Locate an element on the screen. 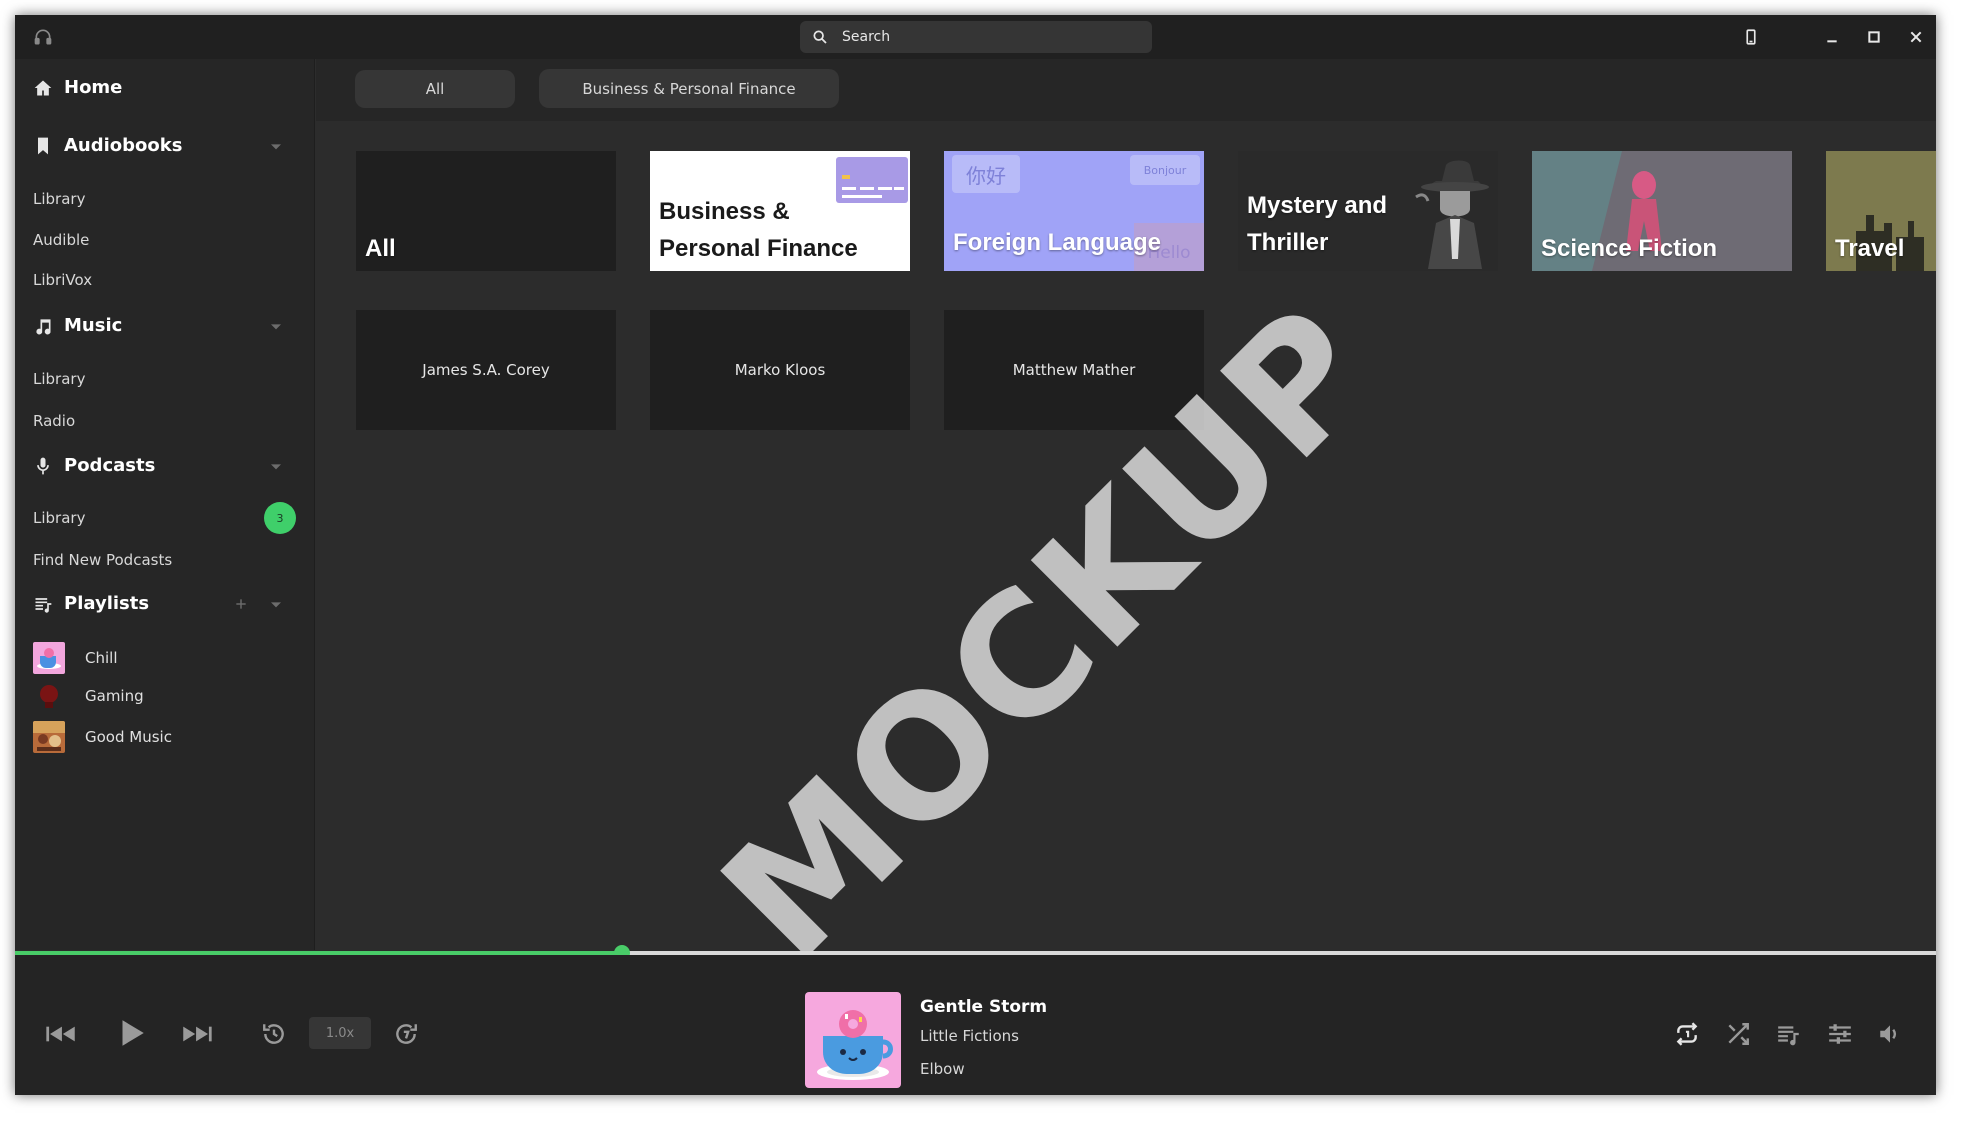  add-playlist-icon is located at coordinates (241, 604).